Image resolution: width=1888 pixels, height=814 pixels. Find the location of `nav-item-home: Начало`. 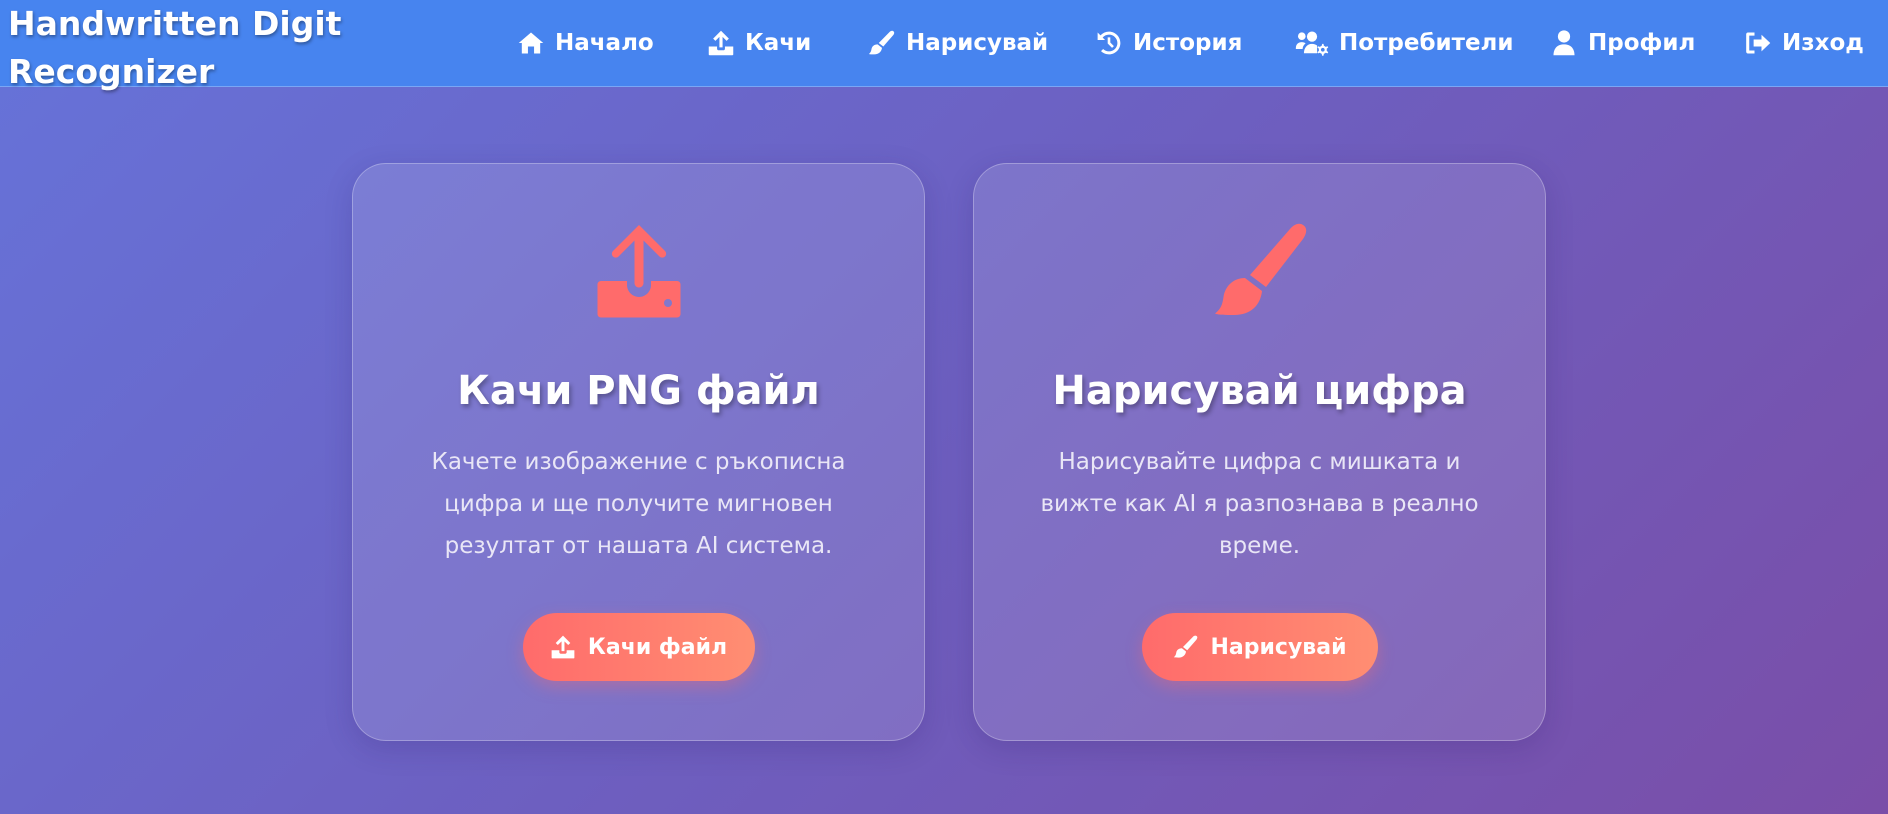

nav-item-home: Начало is located at coordinates (585, 43).